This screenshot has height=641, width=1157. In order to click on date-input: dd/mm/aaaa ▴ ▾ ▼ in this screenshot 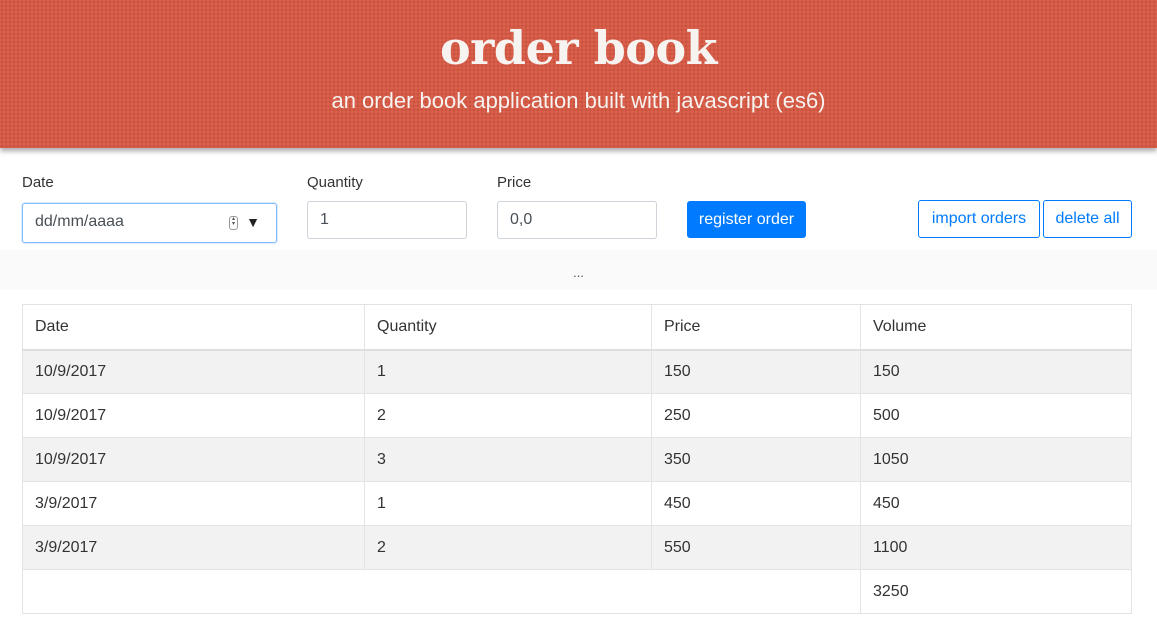, I will do `click(149, 223)`.